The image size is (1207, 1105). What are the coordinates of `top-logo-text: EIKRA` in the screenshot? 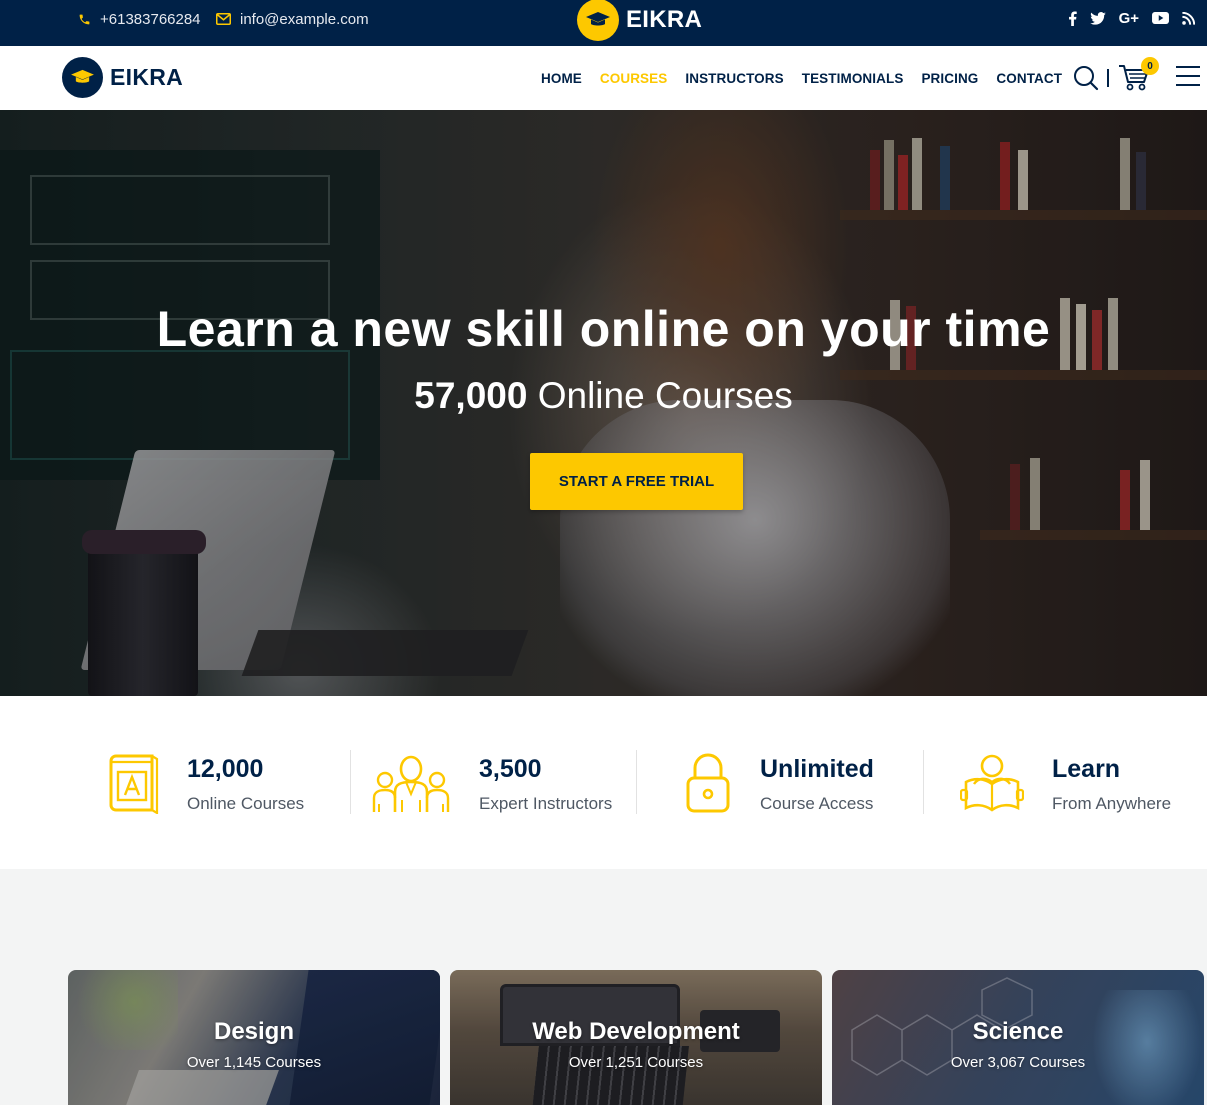 It's located at (664, 19).